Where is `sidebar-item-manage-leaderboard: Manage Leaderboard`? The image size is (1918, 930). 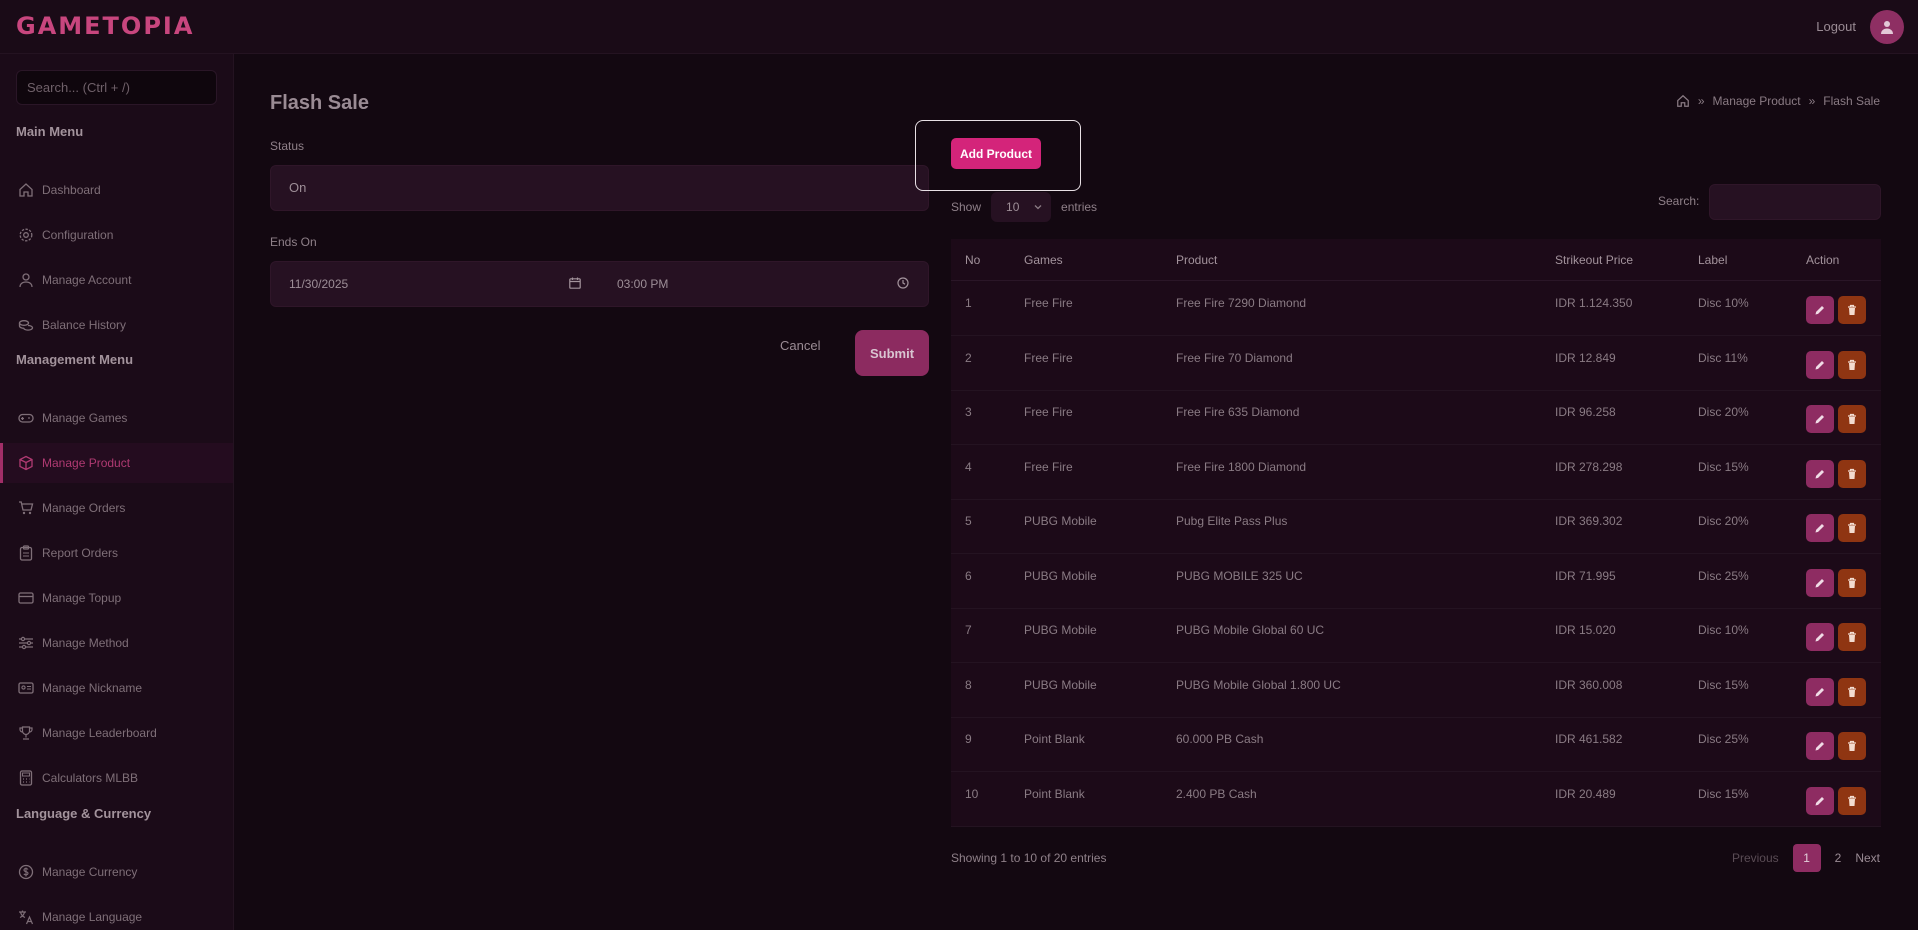
sidebar-item-manage-leaderboard: Manage Leaderboard is located at coordinates (116, 733).